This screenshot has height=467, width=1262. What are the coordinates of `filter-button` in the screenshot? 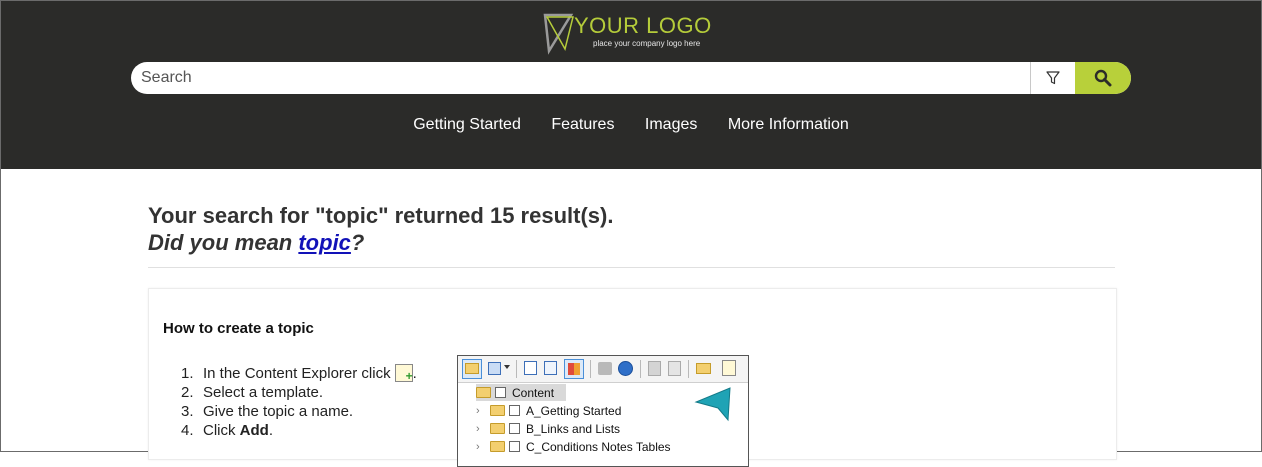 It's located at (1052, 78).